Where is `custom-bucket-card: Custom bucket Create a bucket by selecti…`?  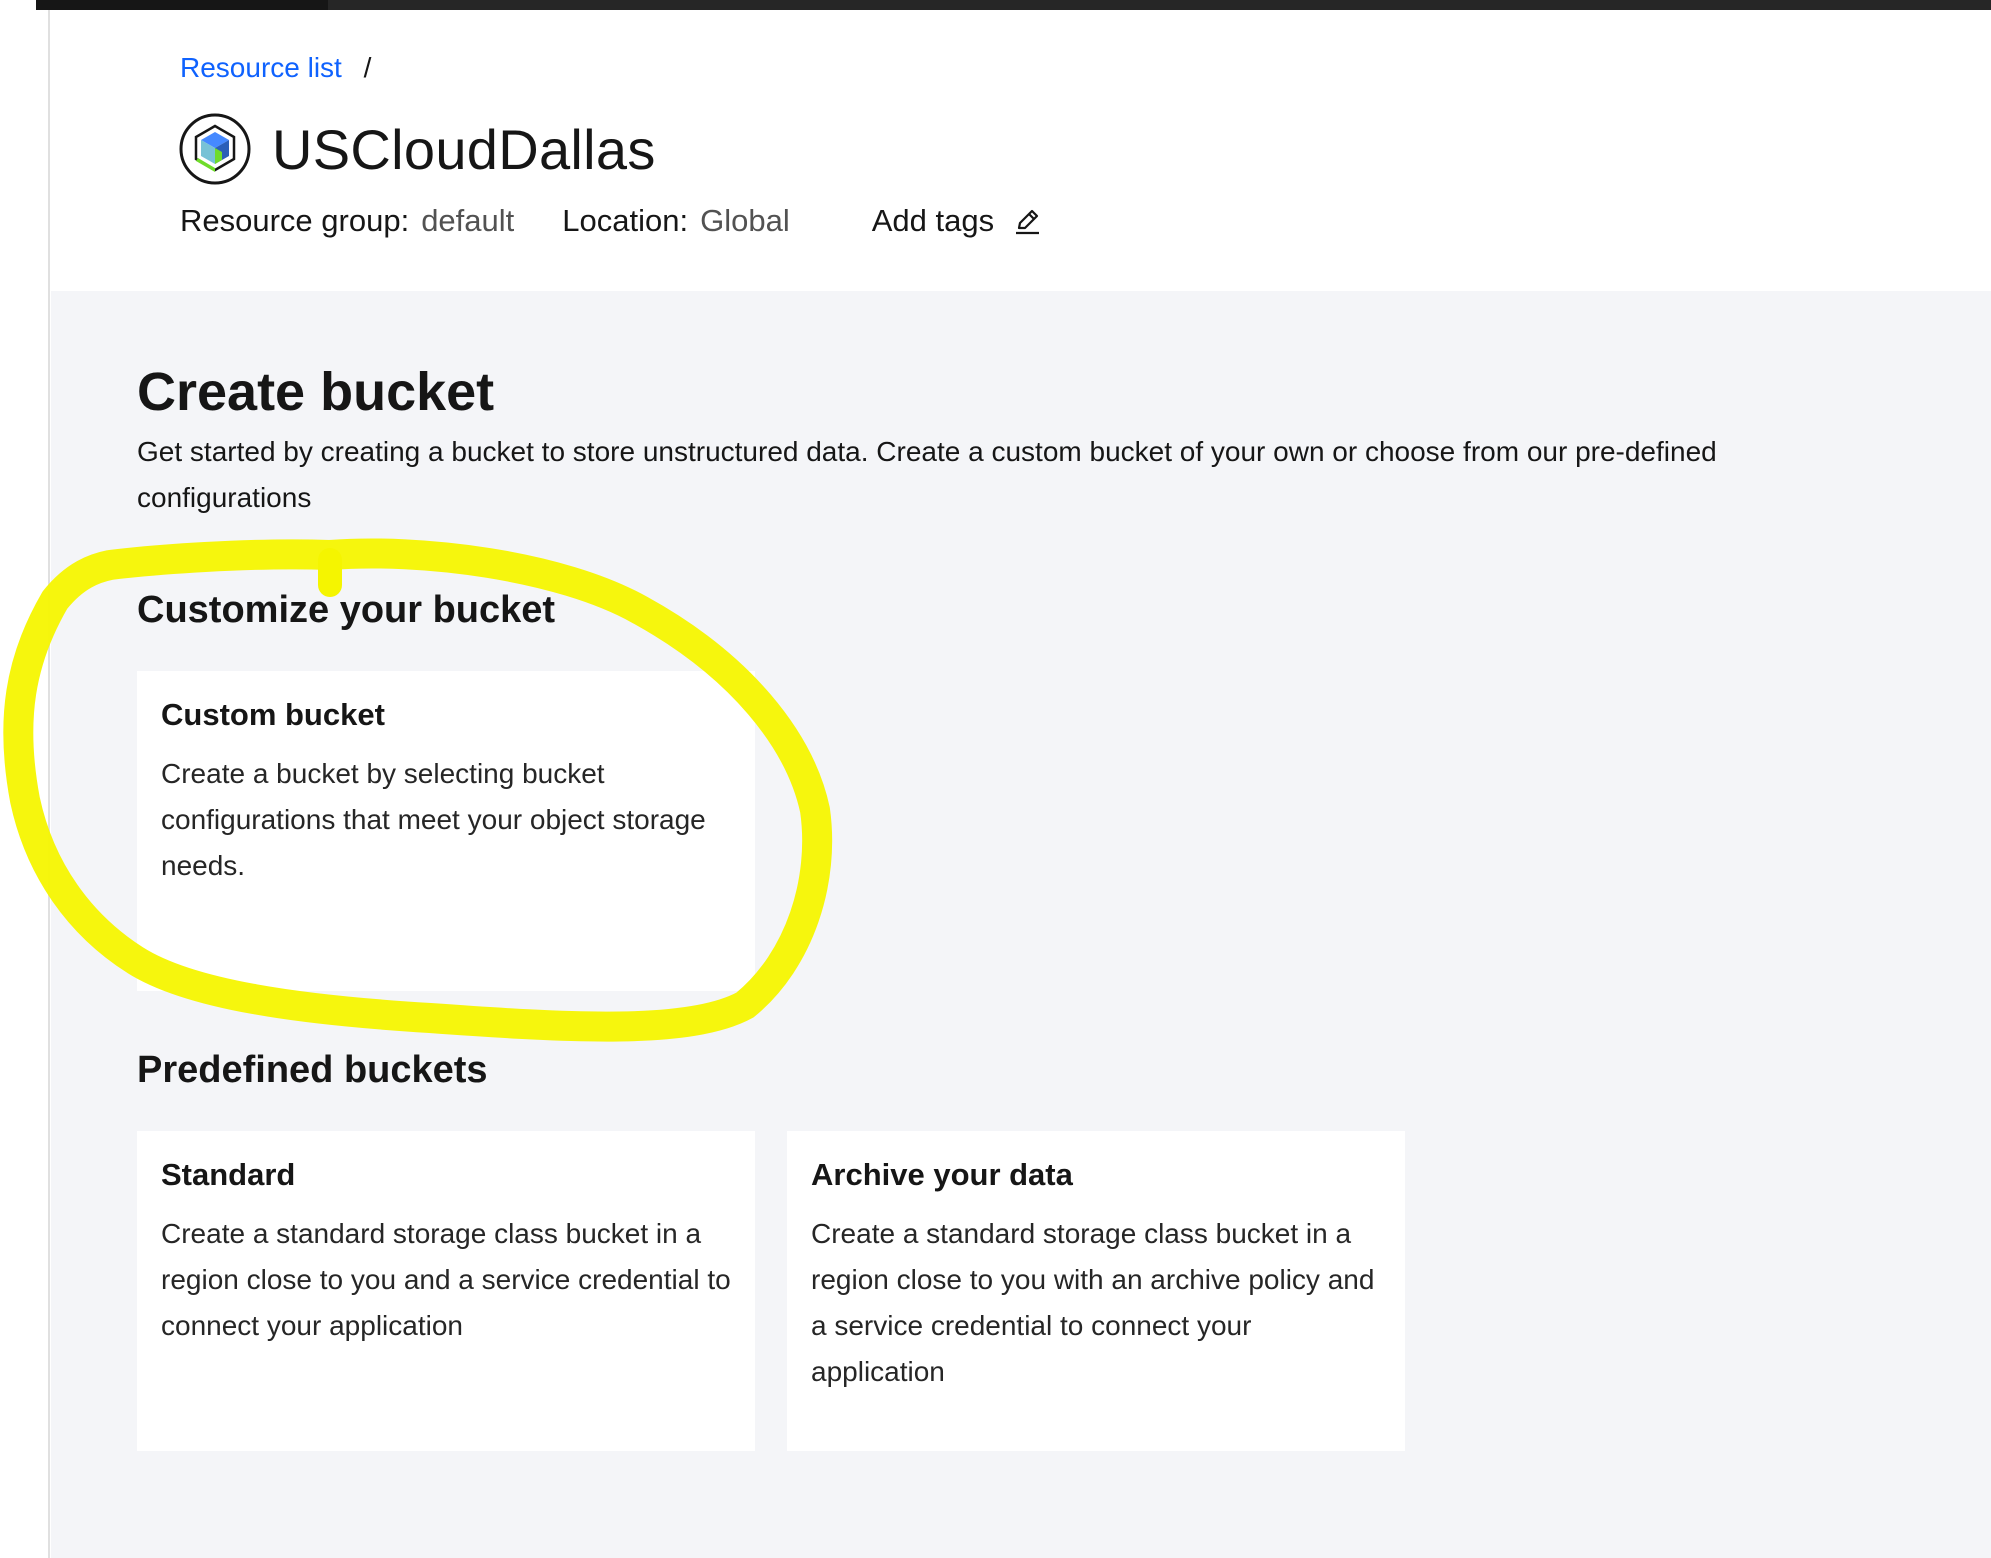 custom-bucket-card: Custom bucket Create a bucket by selecti… is located at coordinates (446, 831).